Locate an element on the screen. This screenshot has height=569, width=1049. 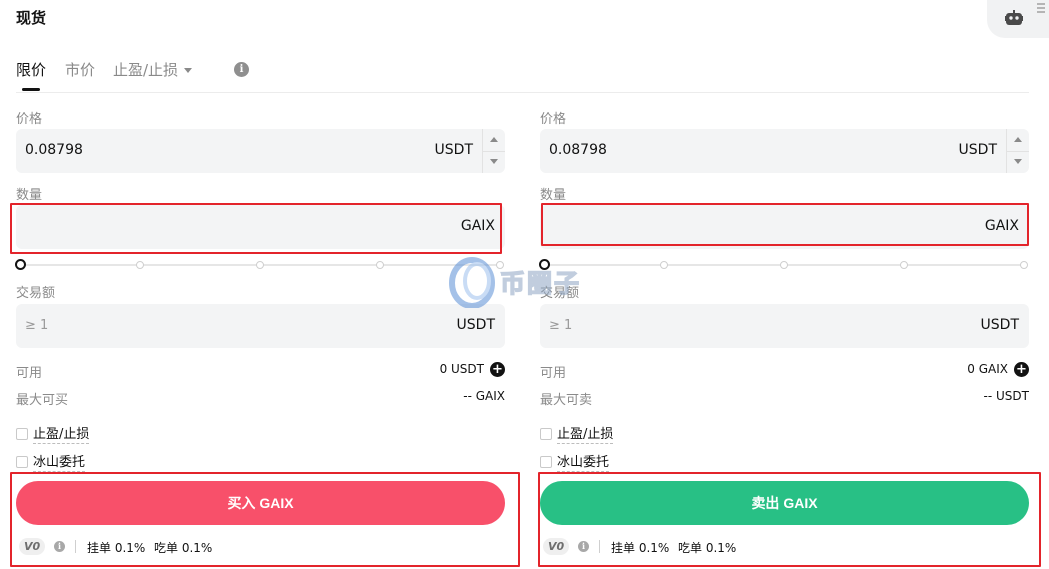
watermark: 币圈子 is located at coordinates (528, 282).